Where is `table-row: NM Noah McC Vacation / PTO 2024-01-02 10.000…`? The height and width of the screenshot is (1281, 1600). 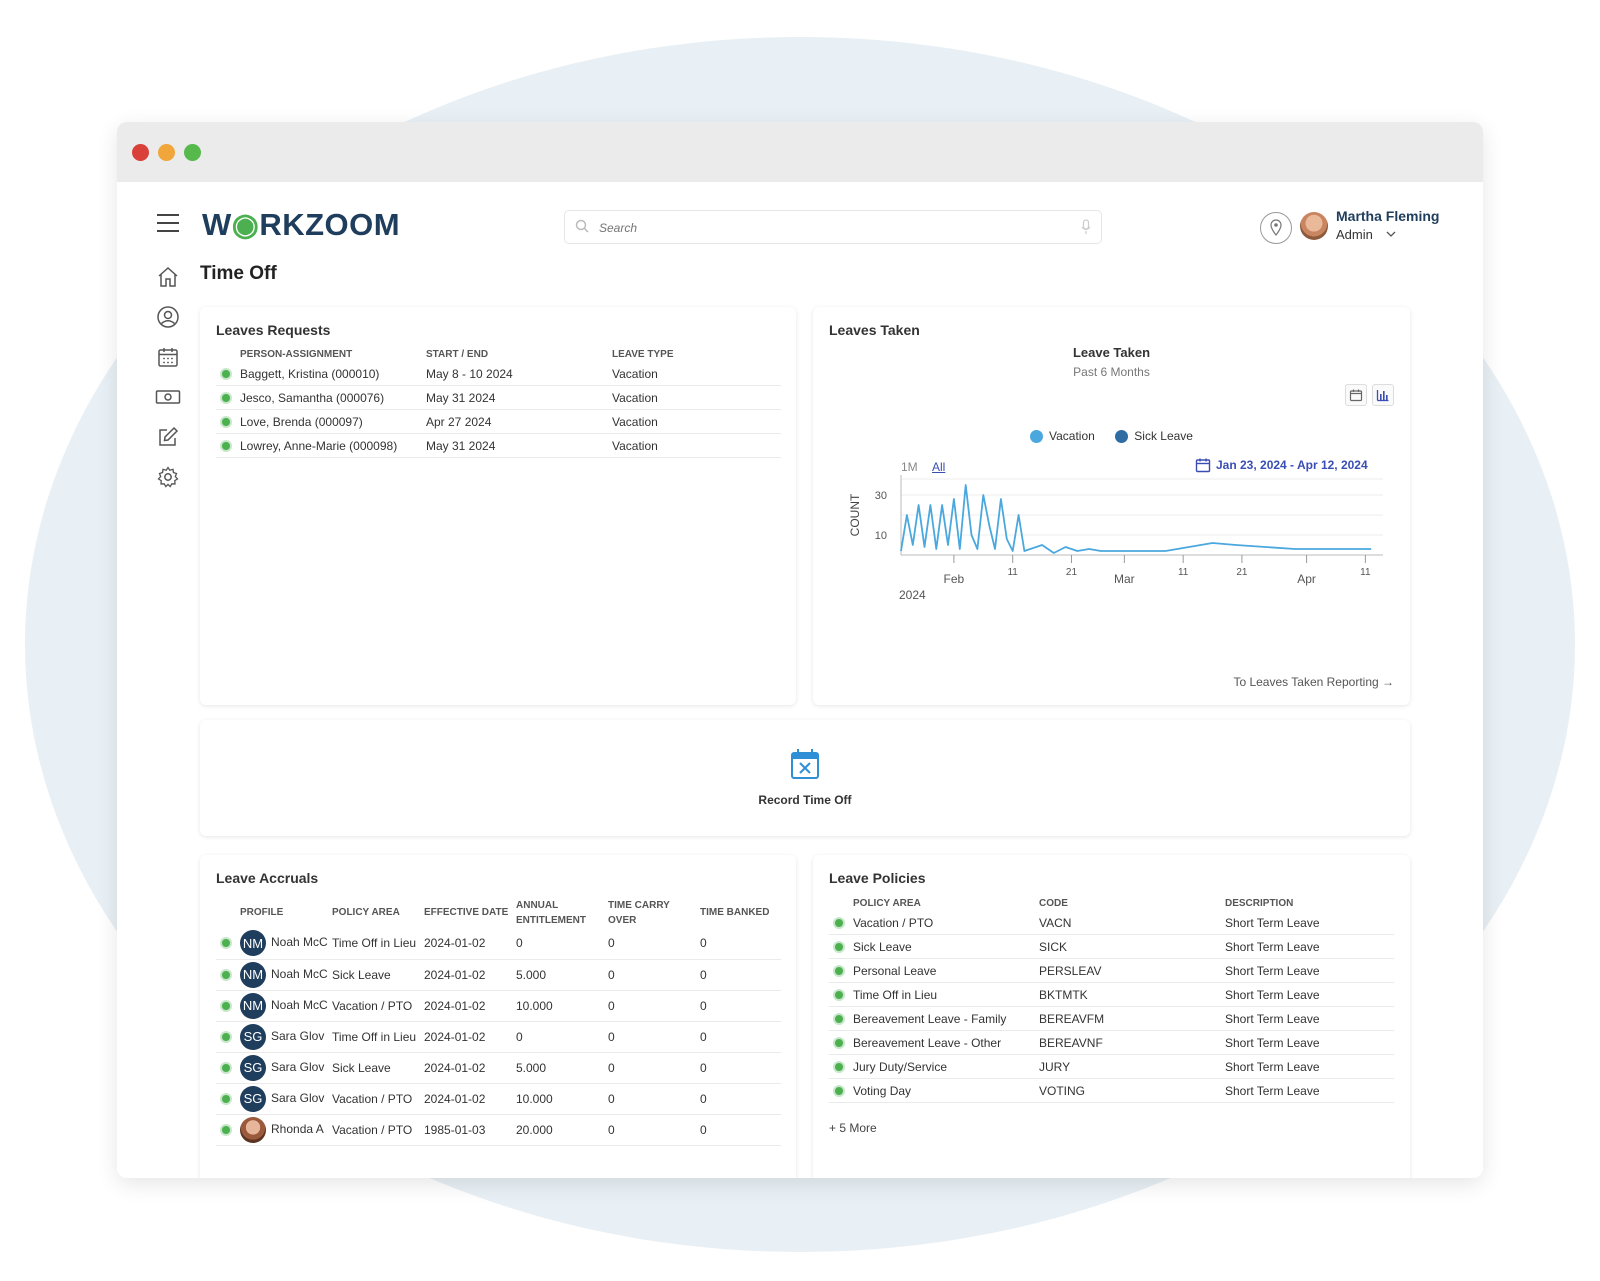 table-row: NM Noah McC Vacation / PTO 2024-01-02 10.000… is located at coordinates (498, 1006).